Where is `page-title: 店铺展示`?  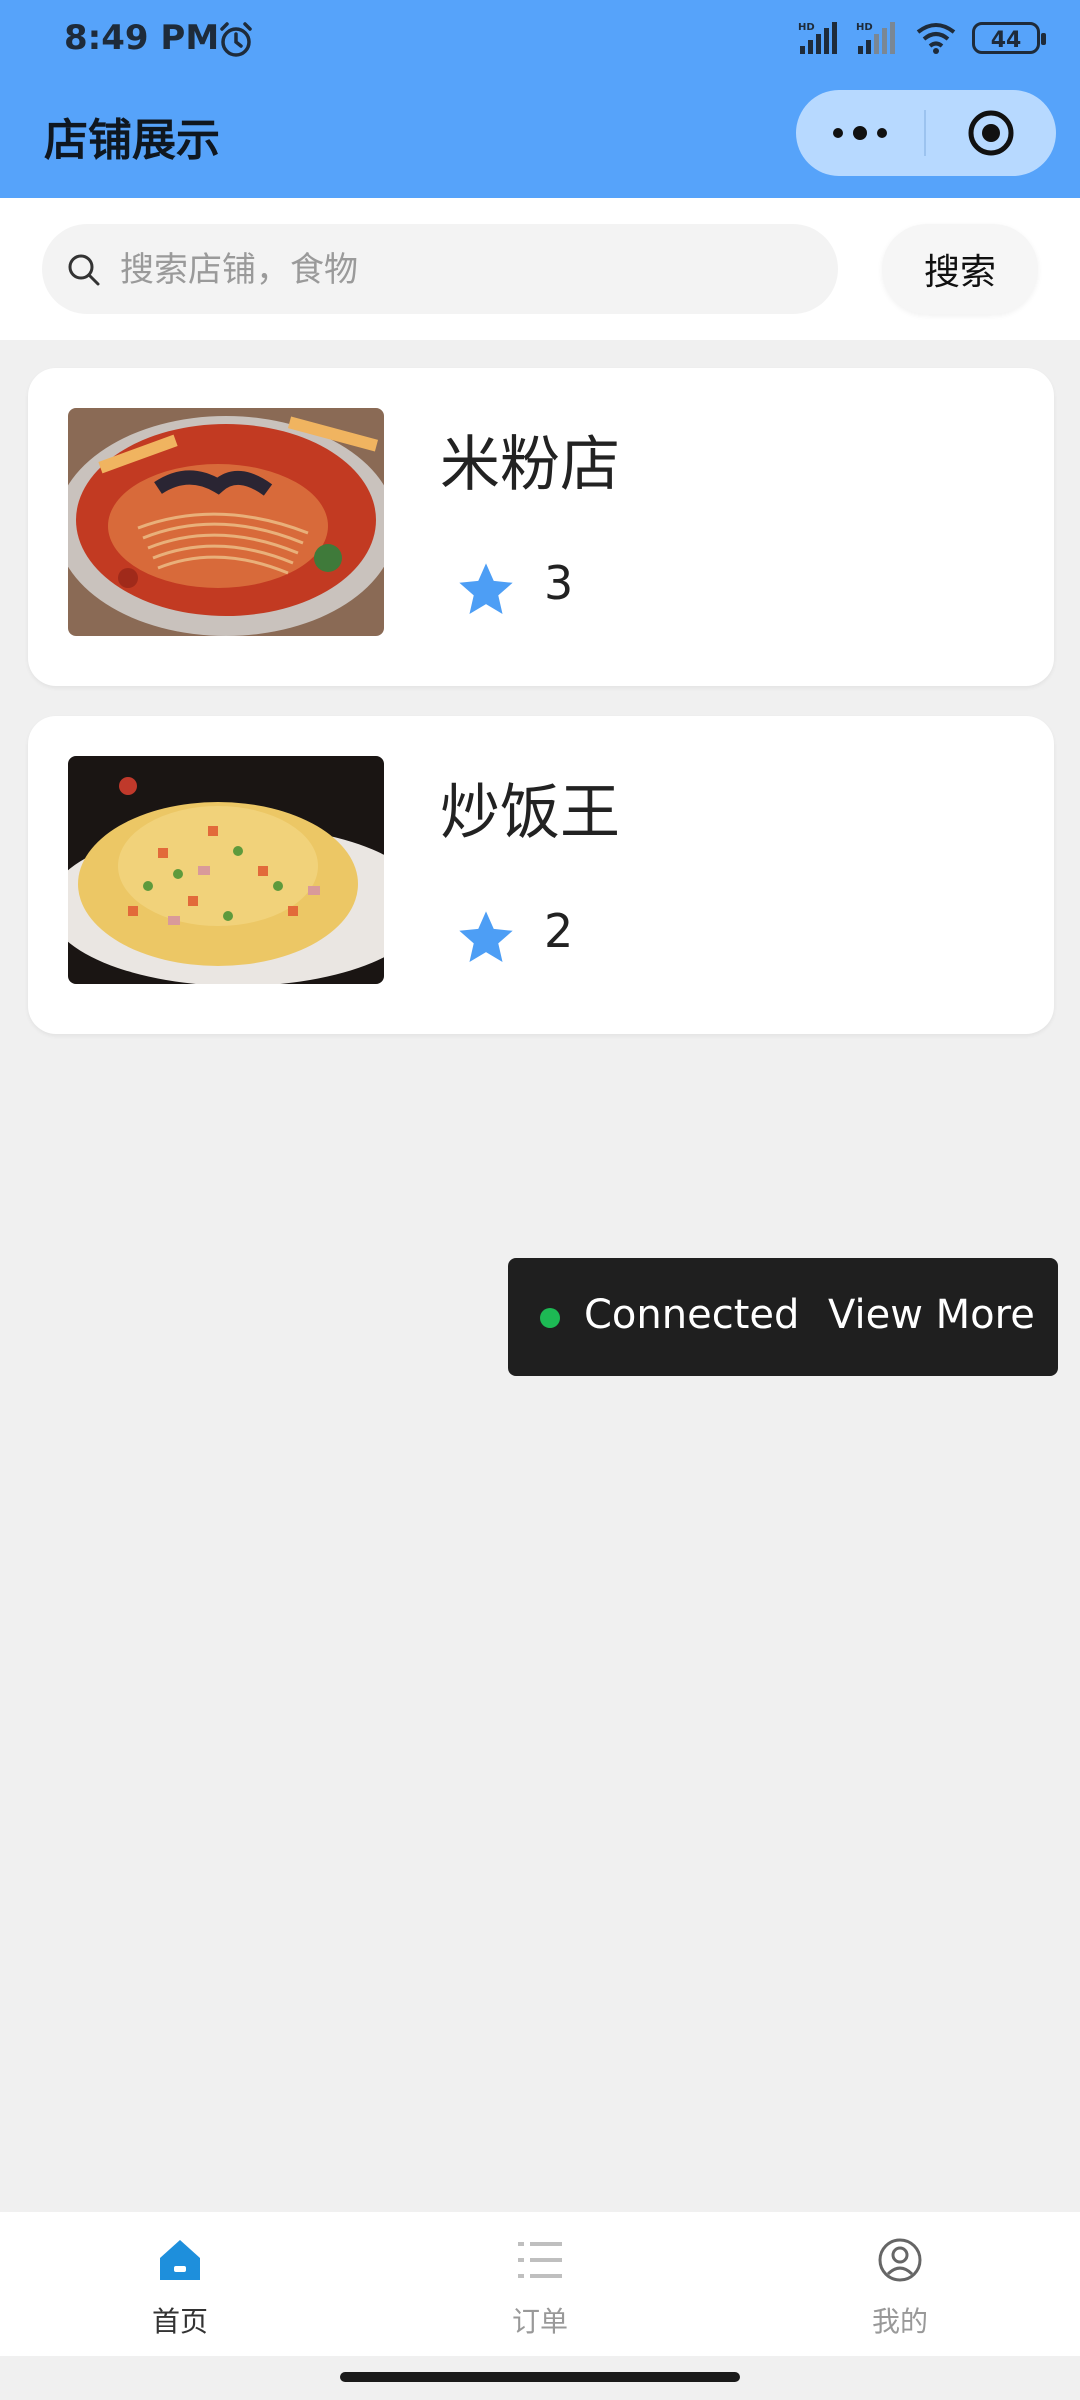
page-title: 店铺展示 is located at coordinates (132, 140).